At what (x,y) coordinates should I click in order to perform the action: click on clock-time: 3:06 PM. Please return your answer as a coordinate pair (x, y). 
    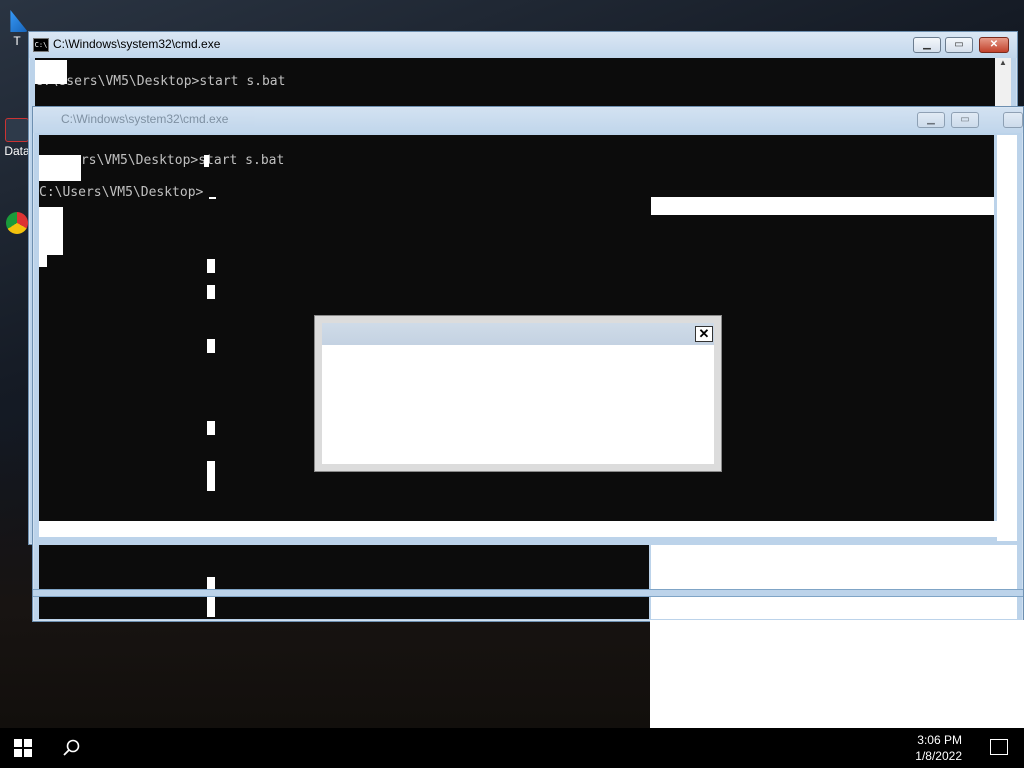
    Looking at the image, I should click on (939, 740).